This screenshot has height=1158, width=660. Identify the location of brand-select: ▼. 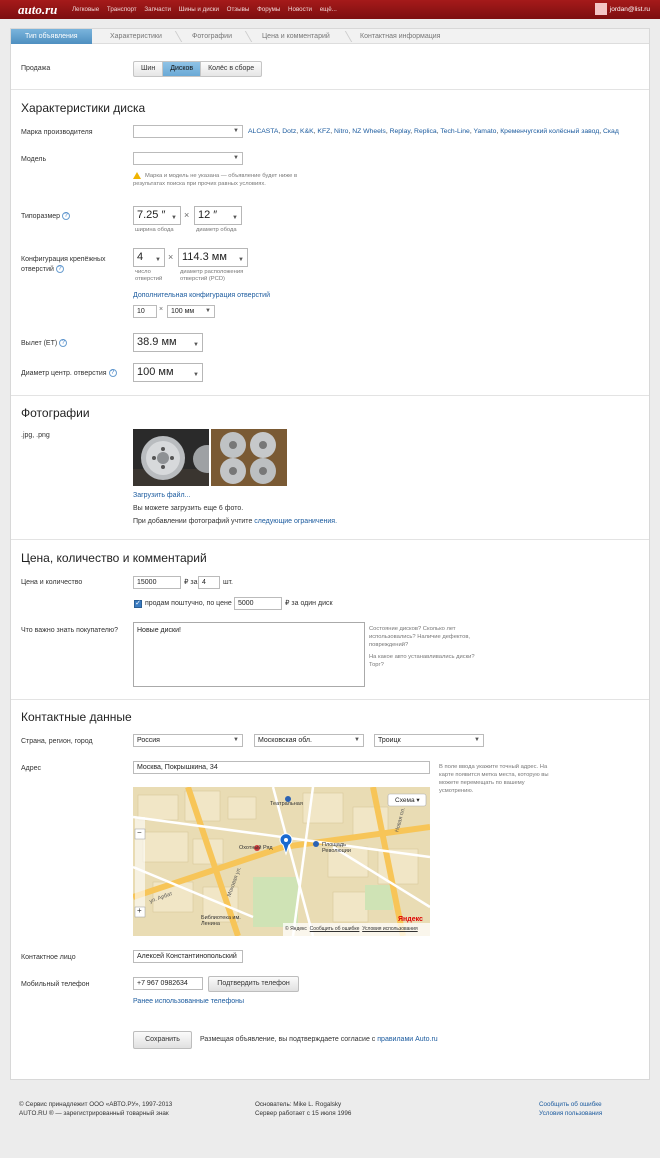
(188, 131).